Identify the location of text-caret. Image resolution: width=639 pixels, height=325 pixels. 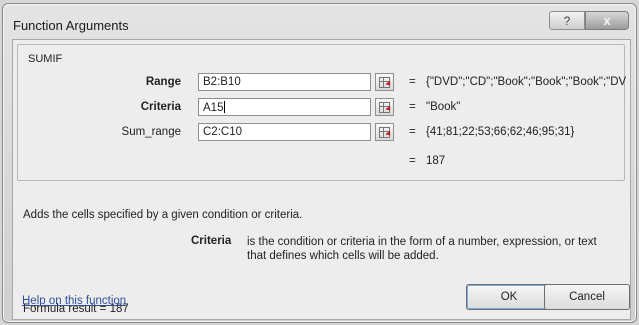
(225, 107).